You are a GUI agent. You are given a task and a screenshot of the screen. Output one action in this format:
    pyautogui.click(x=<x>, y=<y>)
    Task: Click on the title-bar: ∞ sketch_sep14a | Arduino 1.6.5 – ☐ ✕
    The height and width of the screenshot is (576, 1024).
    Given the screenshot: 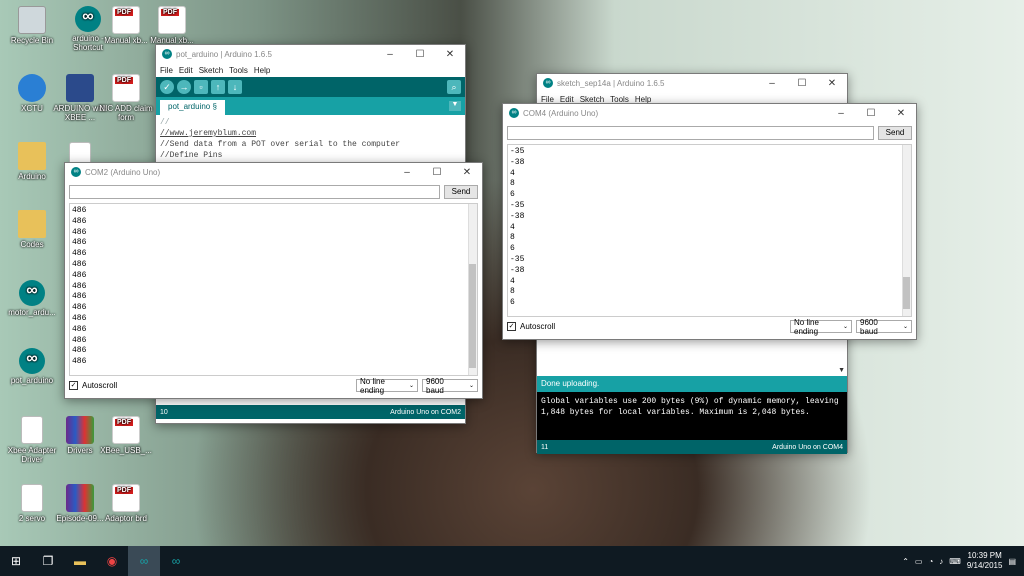 What is the action you would take?
    pyautogui.click(x=692, y=83)
    